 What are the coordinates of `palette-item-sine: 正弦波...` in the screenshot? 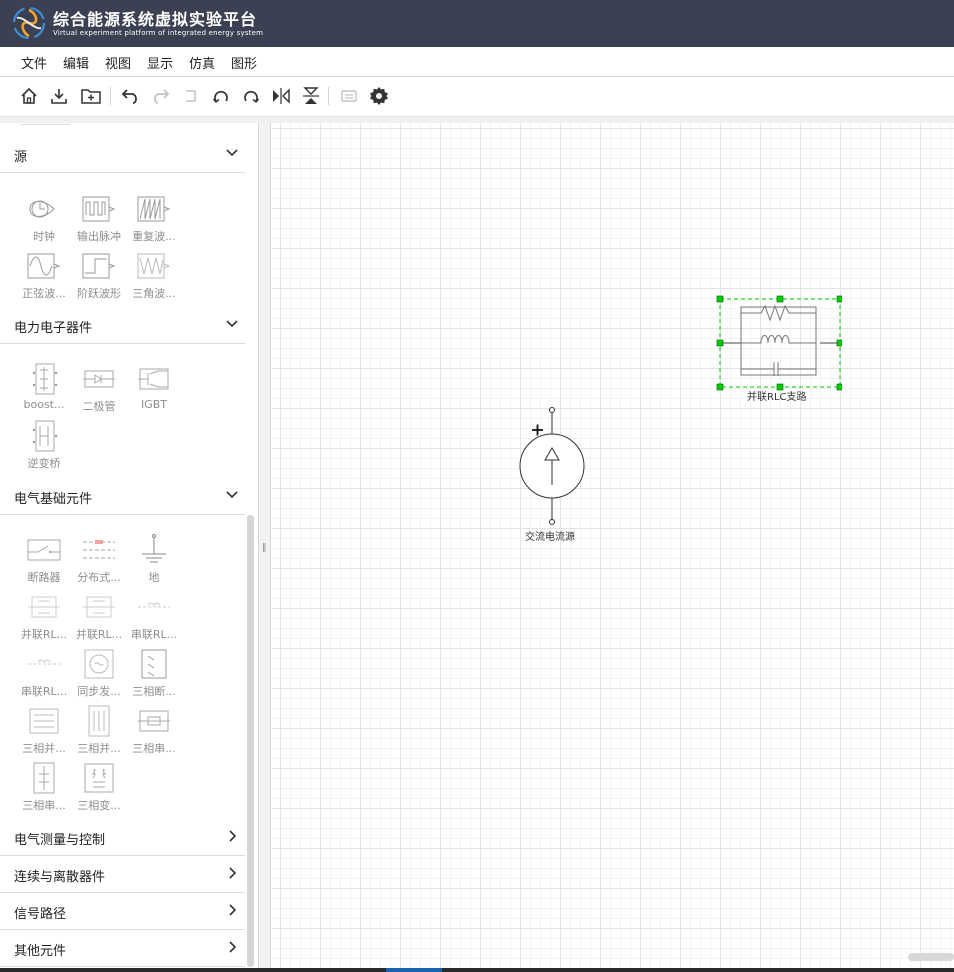 It's located at (44, 277).